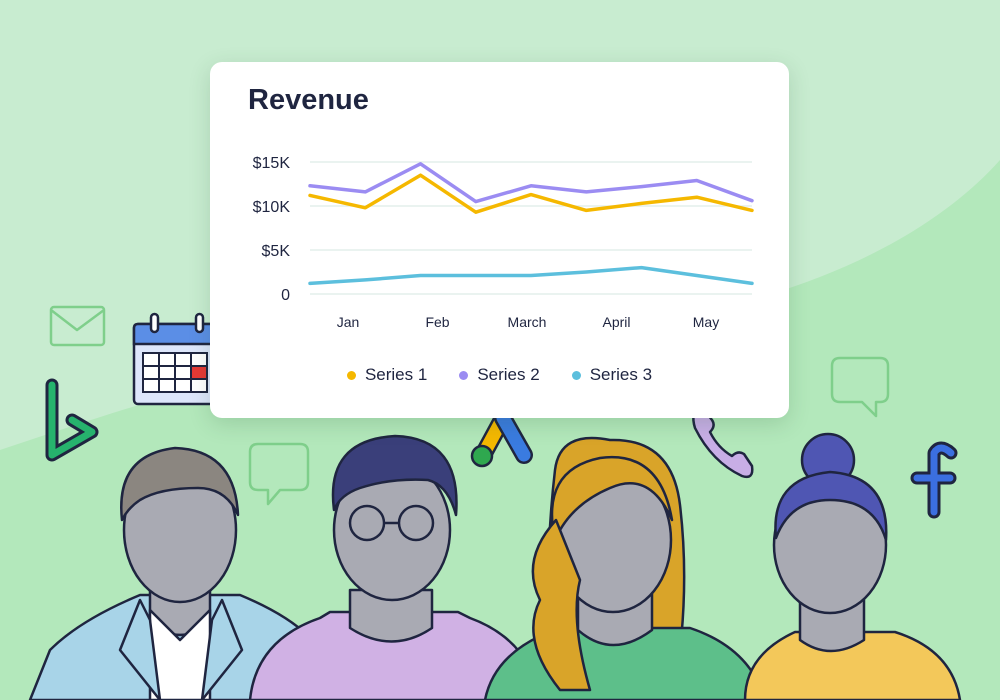  I want to click on x-tick-label: March, so click(527, 322).